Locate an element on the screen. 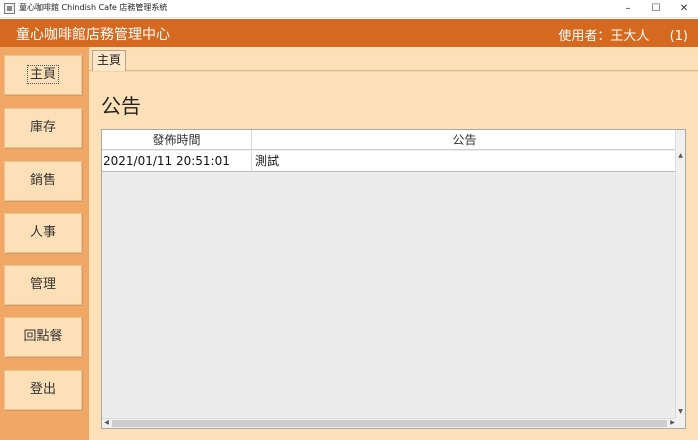 This screenshot has width=698, height=440. app-icon is located at coordinates (9, 8).